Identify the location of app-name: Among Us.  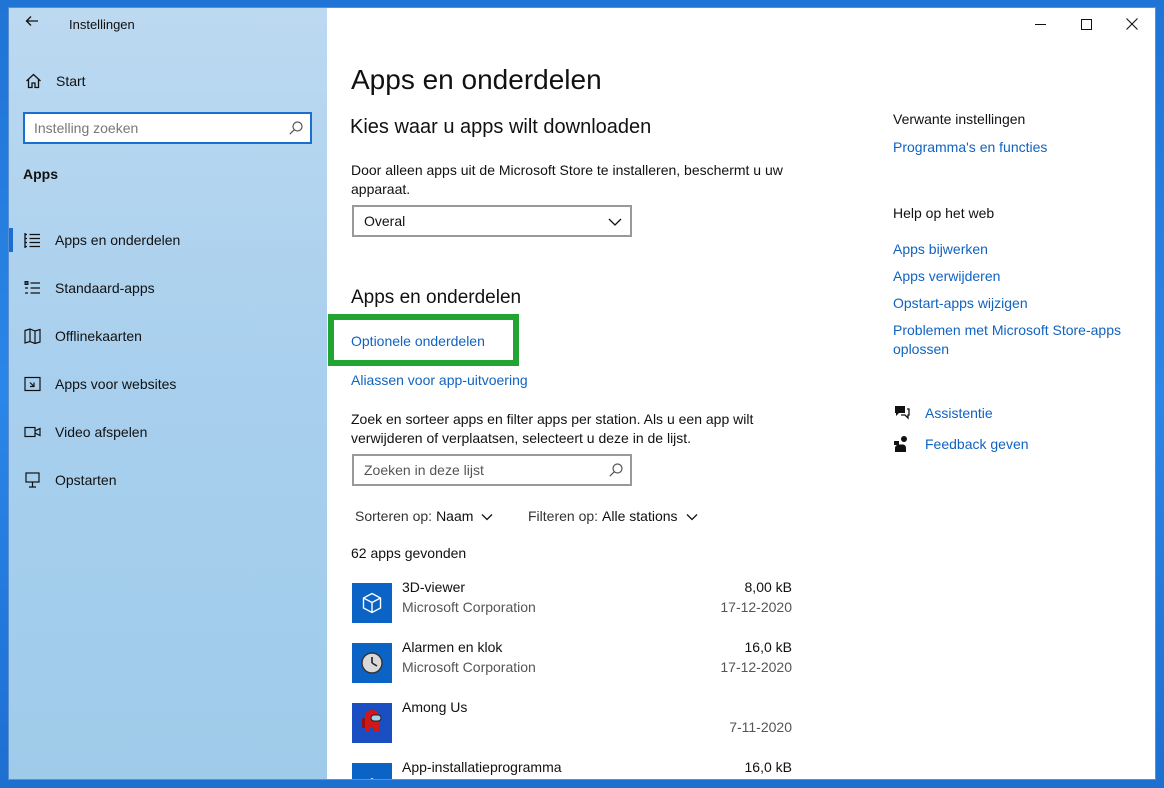
(435, 707).